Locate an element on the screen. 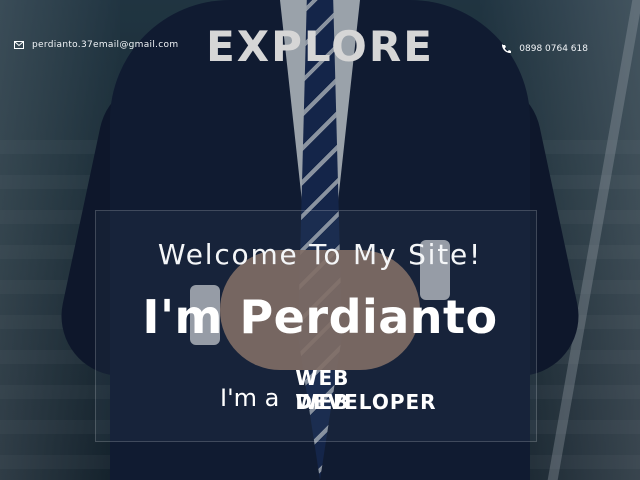 Image resolution: width=640 pixels, height=480 pixels. role-rotator: I'm a WEB DEVELOPER WEB PROGRAMER is located at coordinates (337, 390).